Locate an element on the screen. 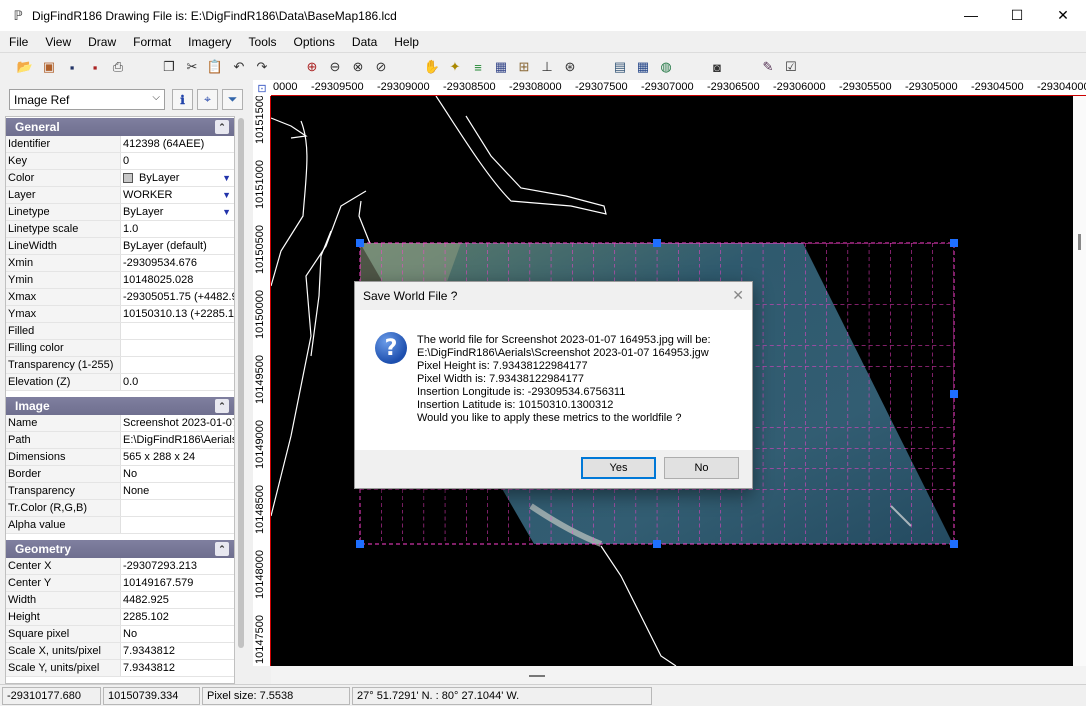 The image size is (1086, 706). property-row: Filled is located at coordinates (120, 331).